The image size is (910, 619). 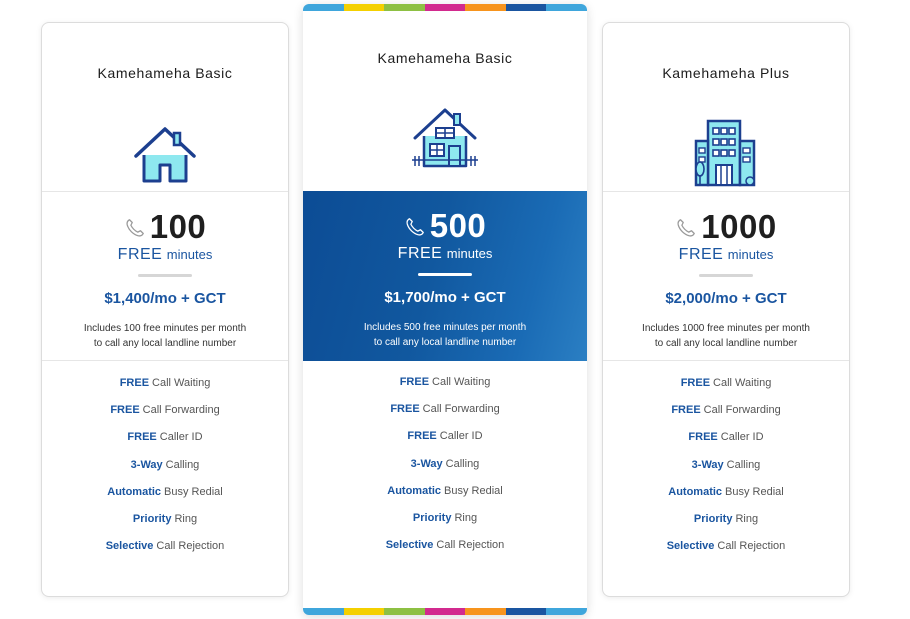 What do you see at coordinates (445, 611) in the screenshot?
I see `color-stripe-bottom` at bounding box center [445, 611].